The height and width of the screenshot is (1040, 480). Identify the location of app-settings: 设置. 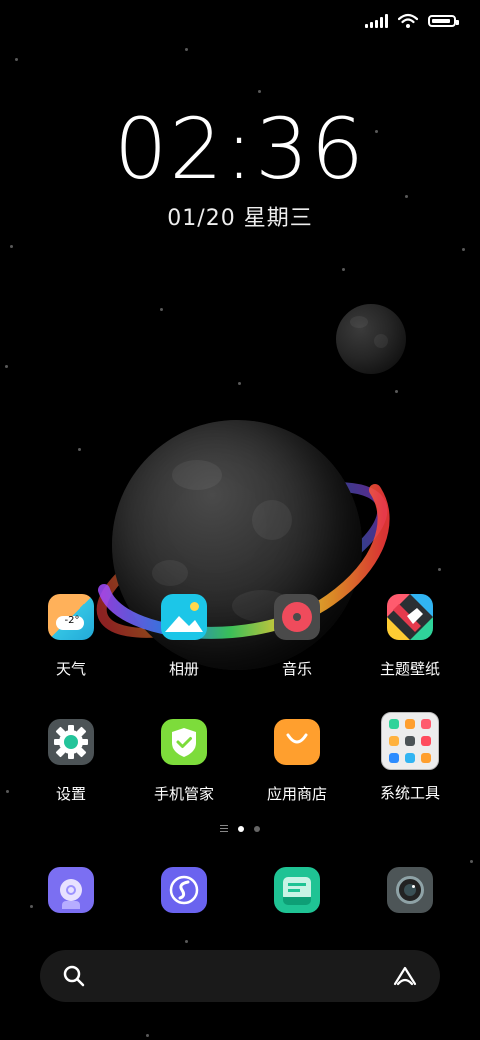
(71, 761).